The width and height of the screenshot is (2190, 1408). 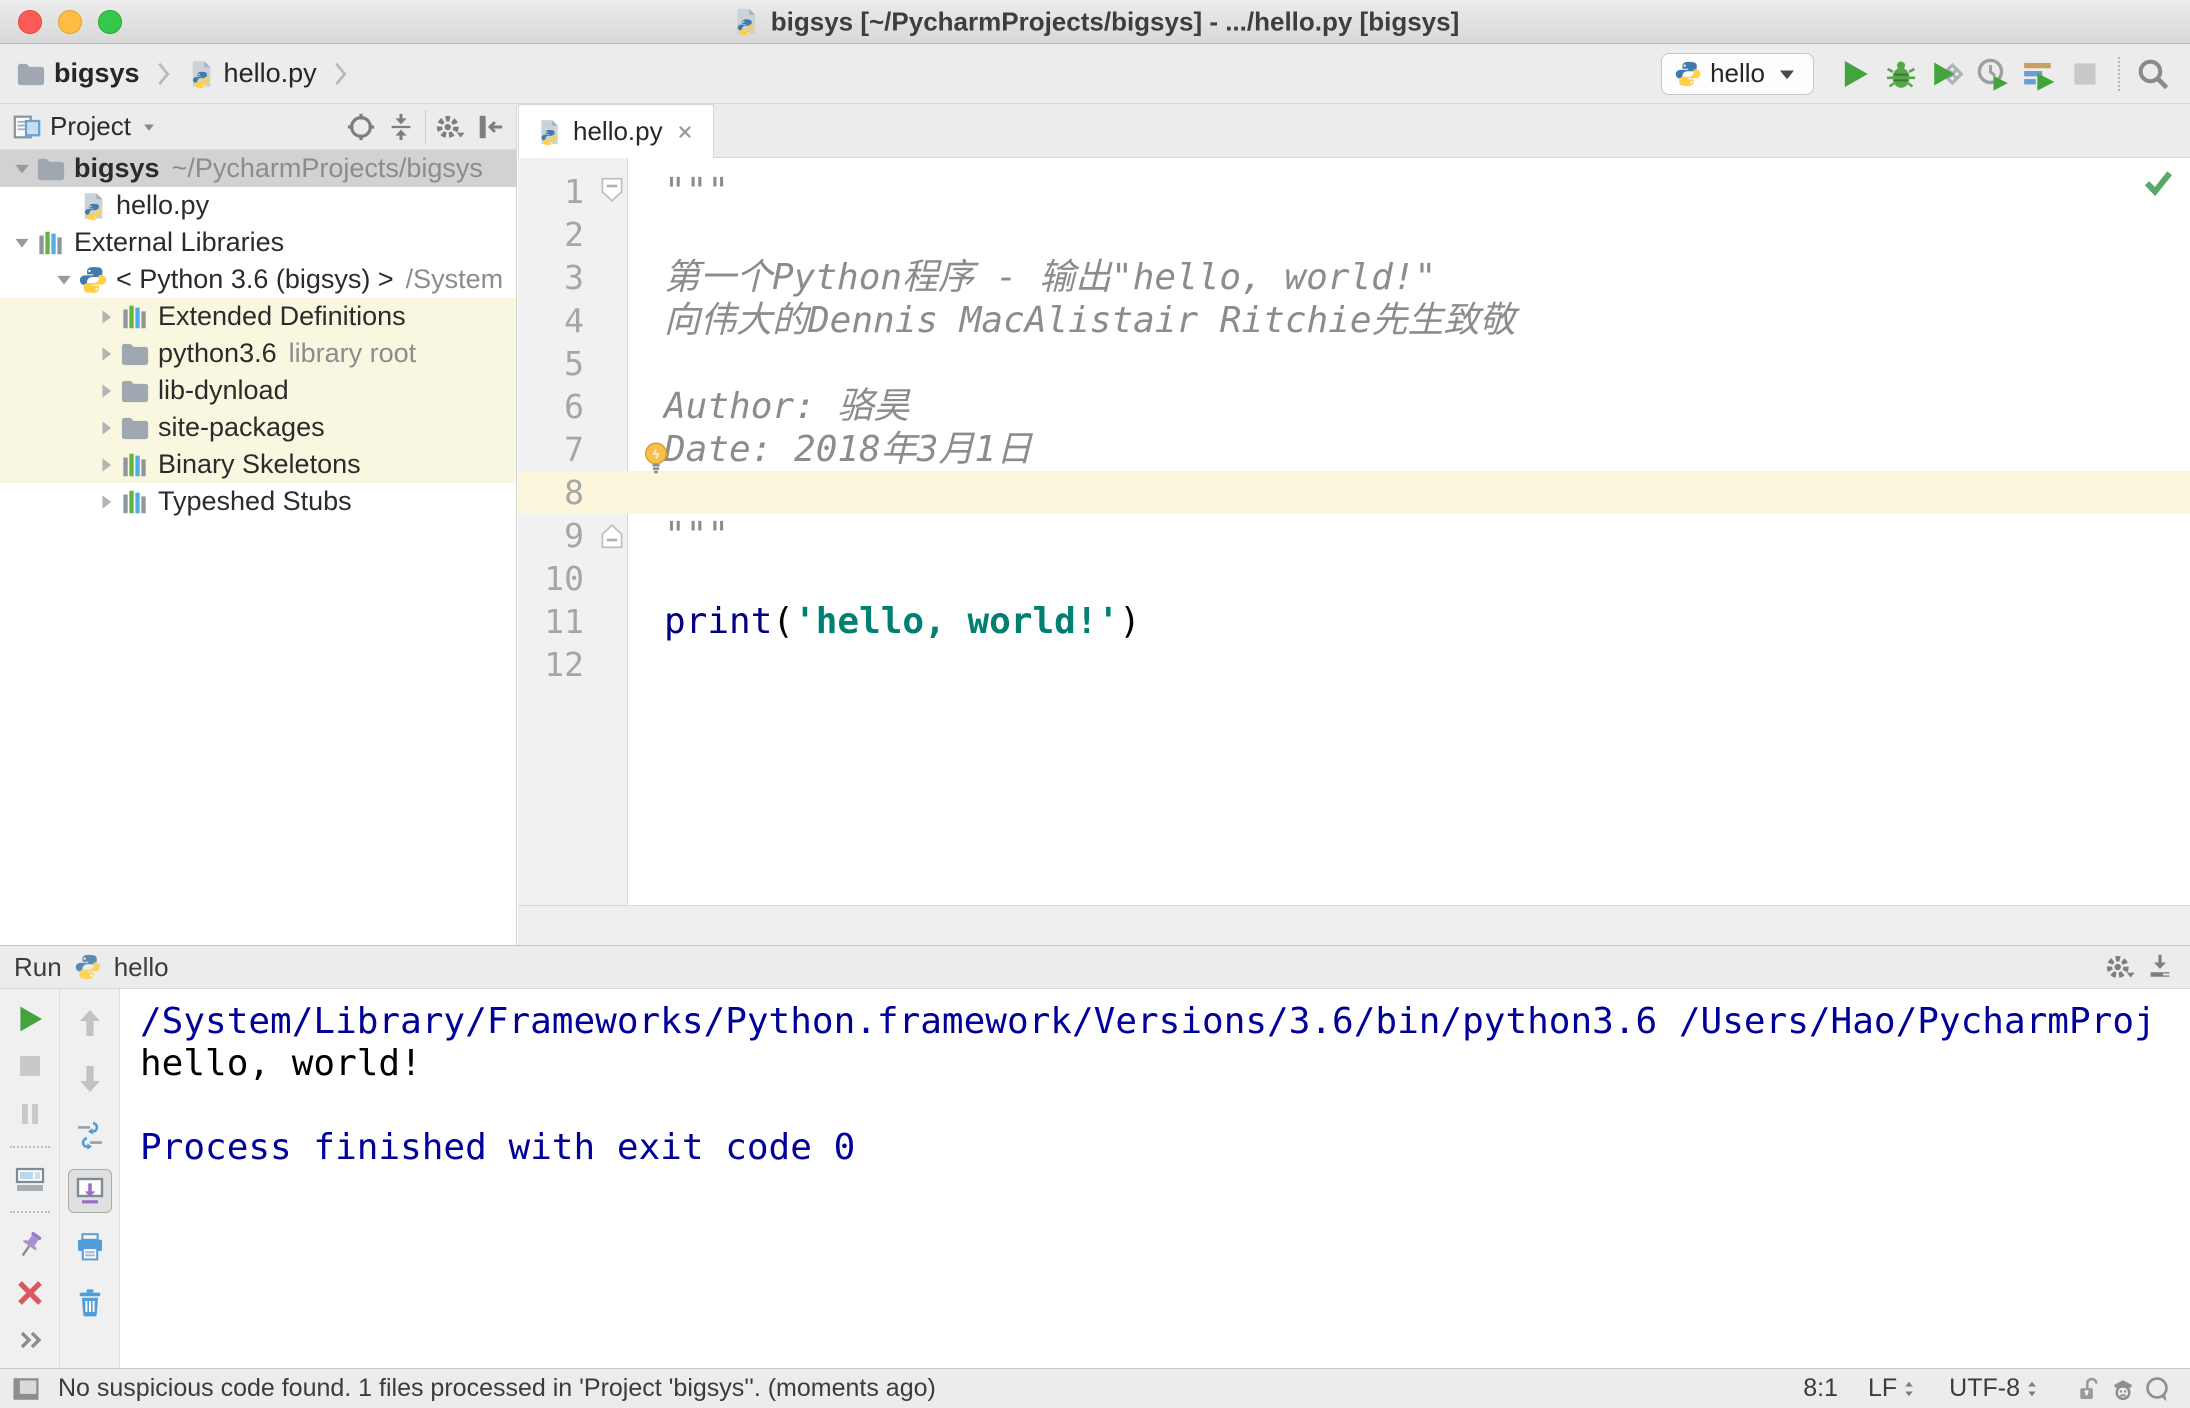 I want to click on editor-line: 3 第一个Python程序 - 输出"hello, world!", so click(x=1354, y=277).